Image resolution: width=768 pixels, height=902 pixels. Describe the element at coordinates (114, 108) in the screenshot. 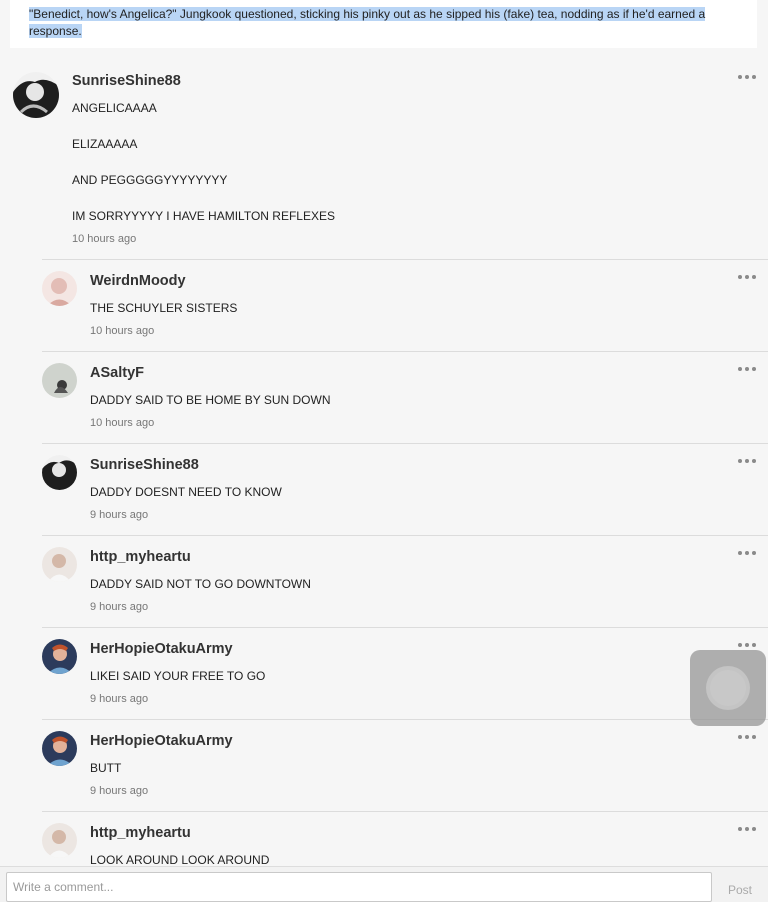

I see `comment-text-line: ANGELICAAAA` at that location.